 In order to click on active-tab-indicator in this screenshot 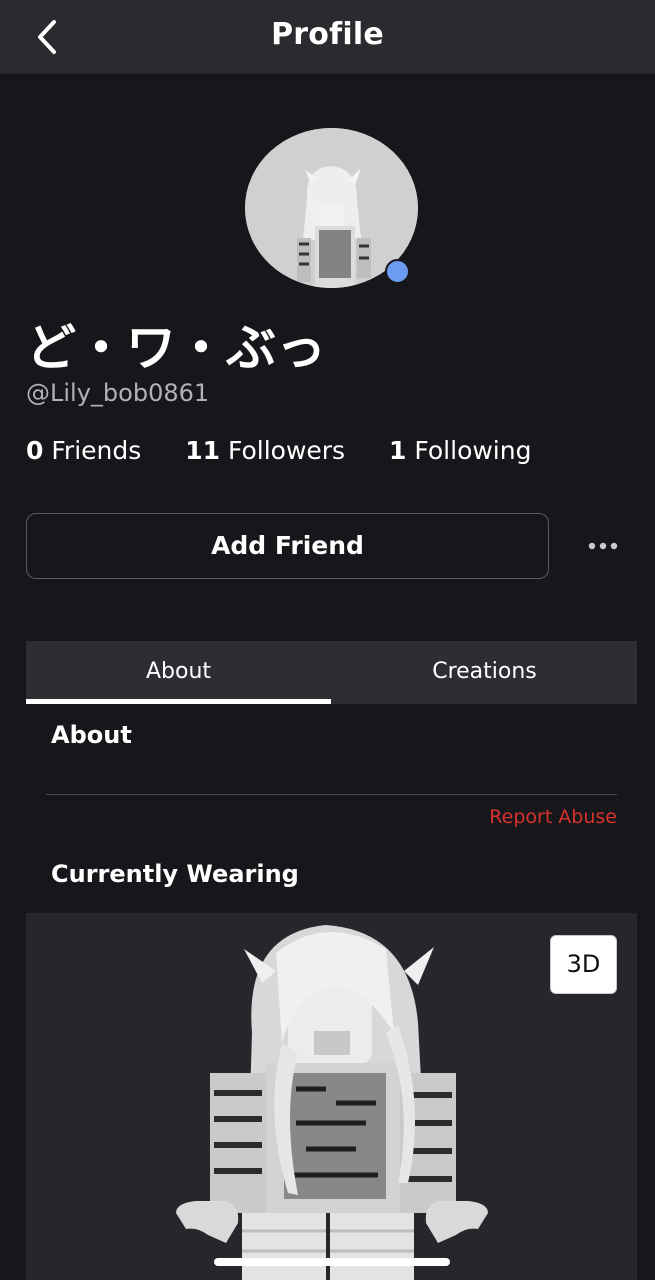, I will do `click(178, 701)`.